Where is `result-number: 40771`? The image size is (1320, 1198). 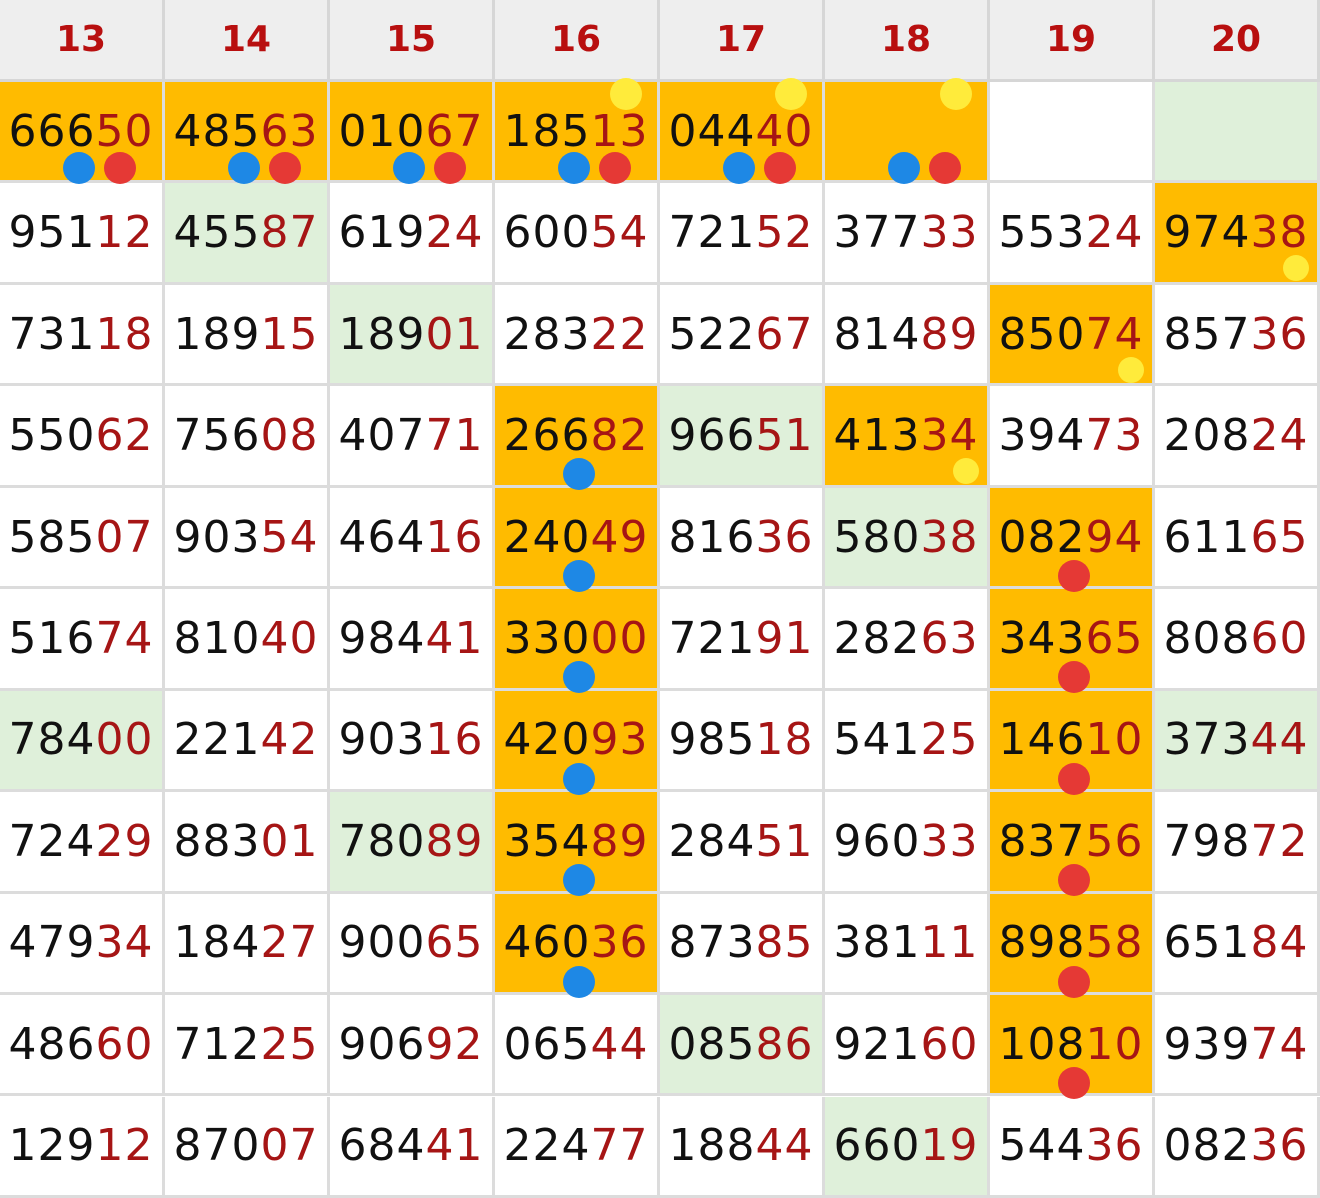
result-number: 40771 is located at coordinates (411, 435).